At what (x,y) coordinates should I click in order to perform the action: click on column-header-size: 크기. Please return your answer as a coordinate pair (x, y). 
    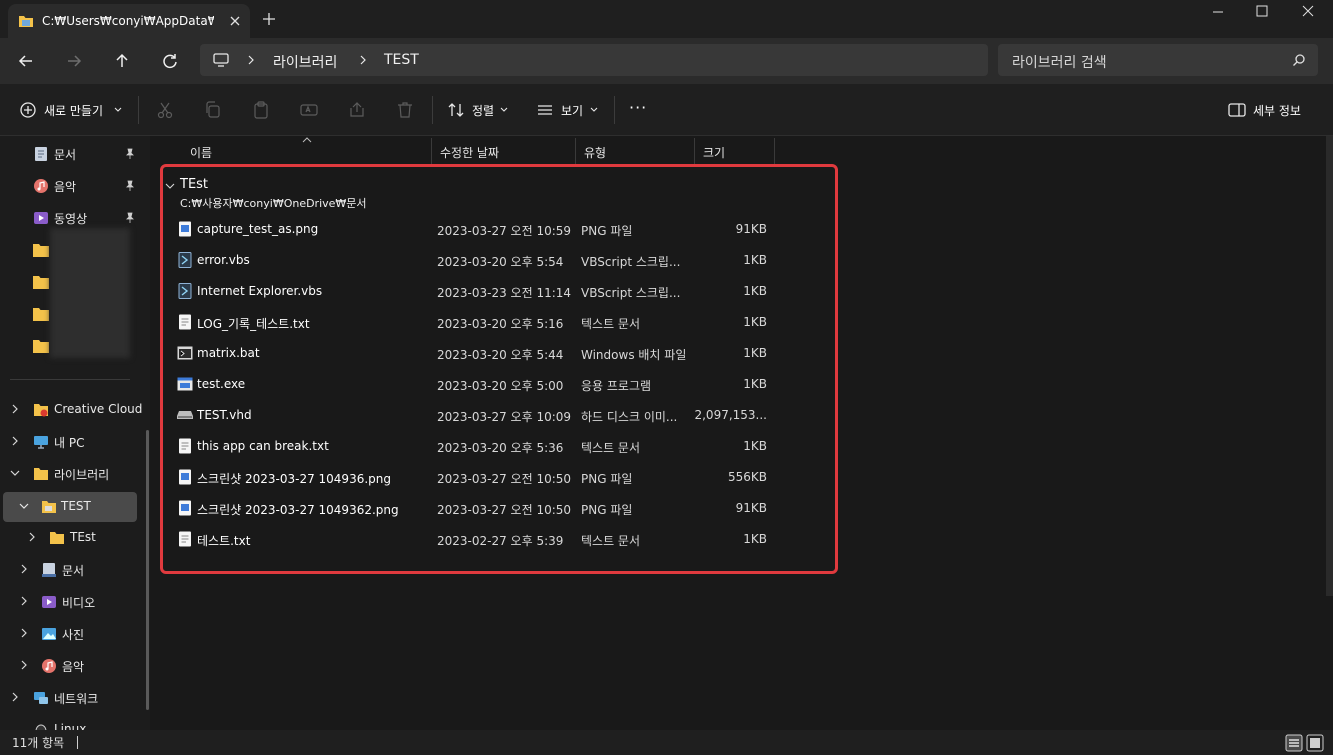
    Looking at the image, I should click on (735, 151).